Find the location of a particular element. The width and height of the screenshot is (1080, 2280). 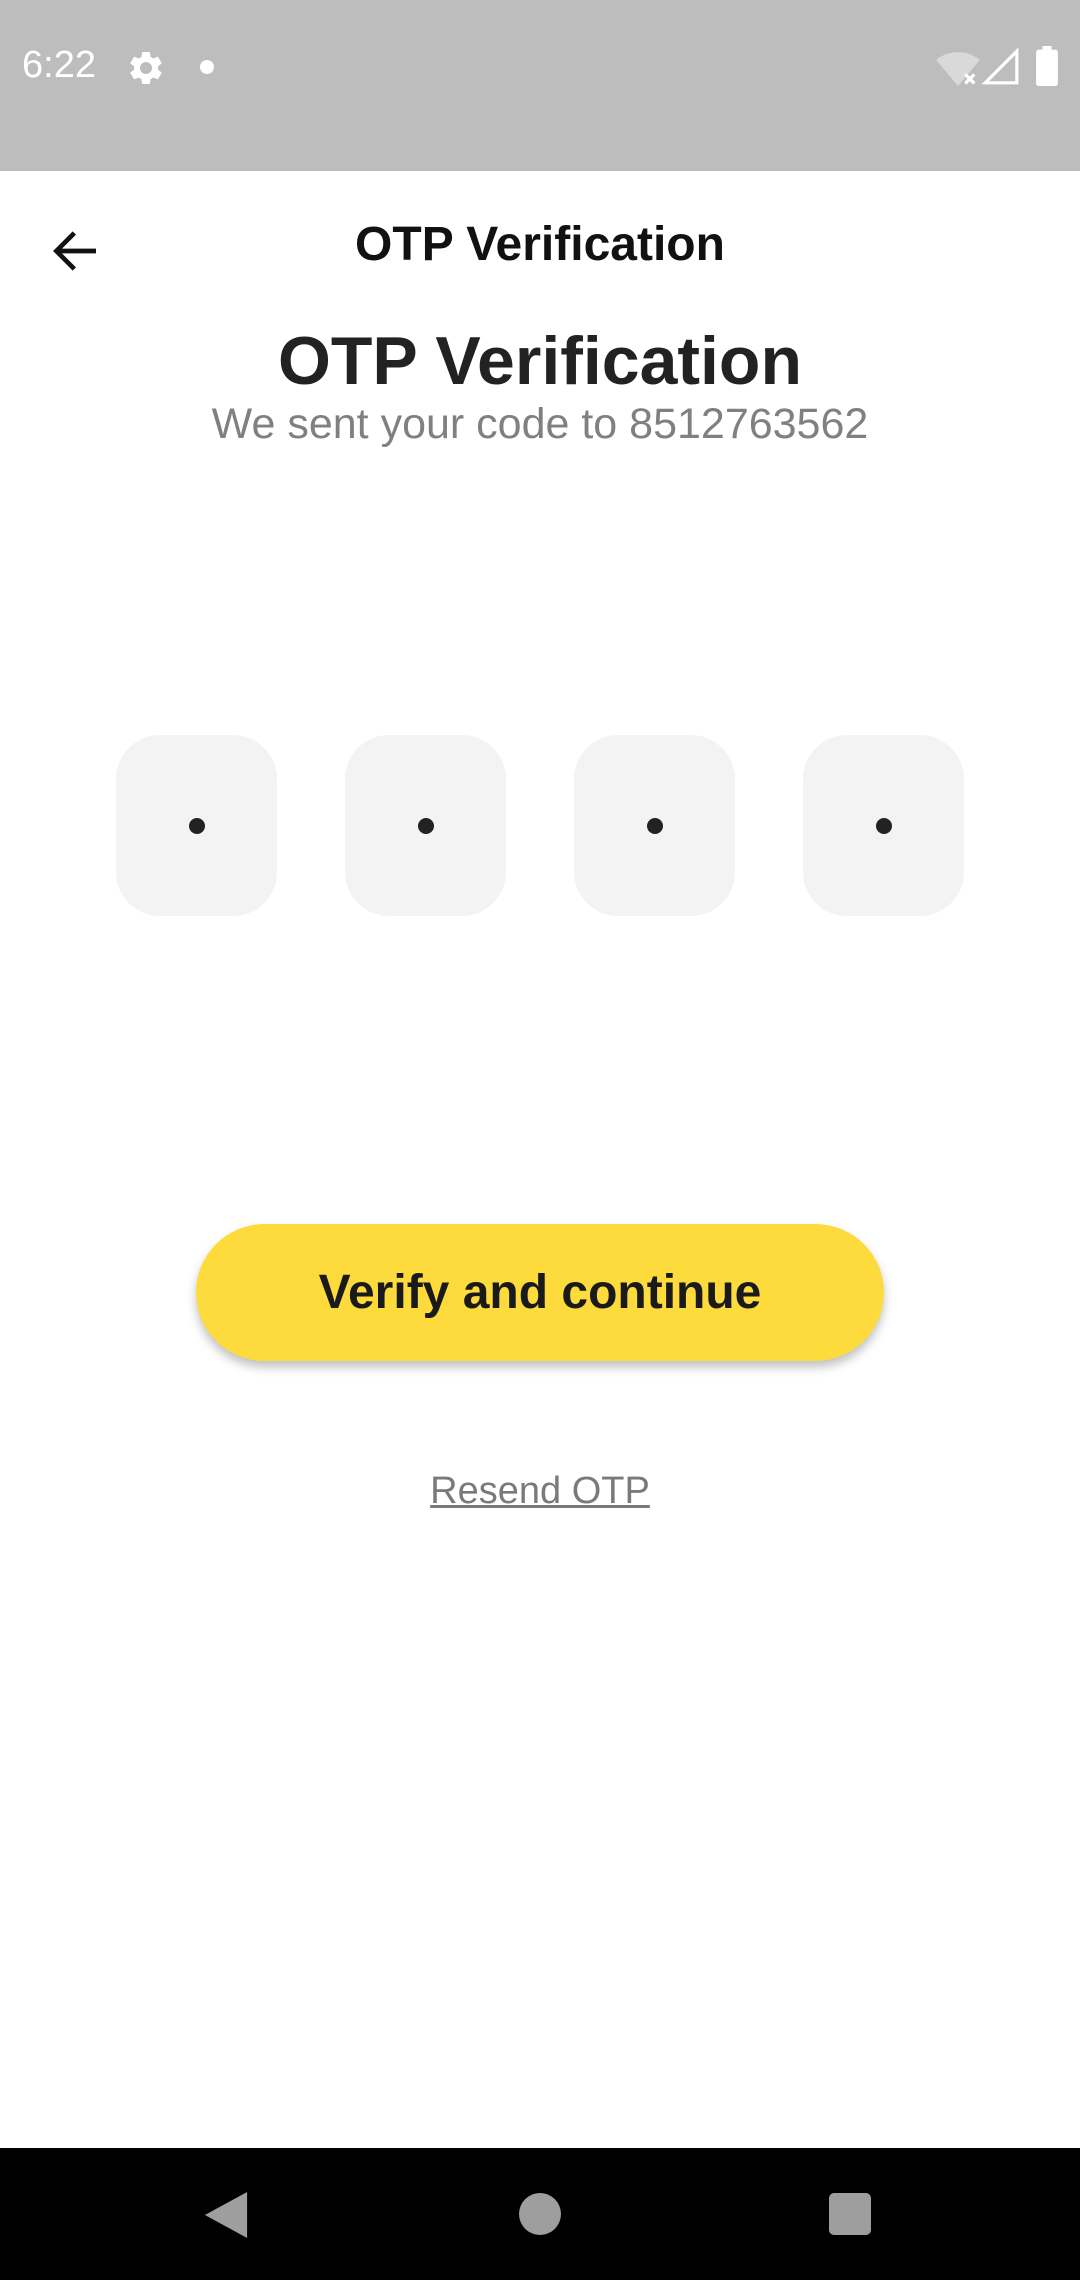

nav-back-icon is located at coordinates (226, 2215).